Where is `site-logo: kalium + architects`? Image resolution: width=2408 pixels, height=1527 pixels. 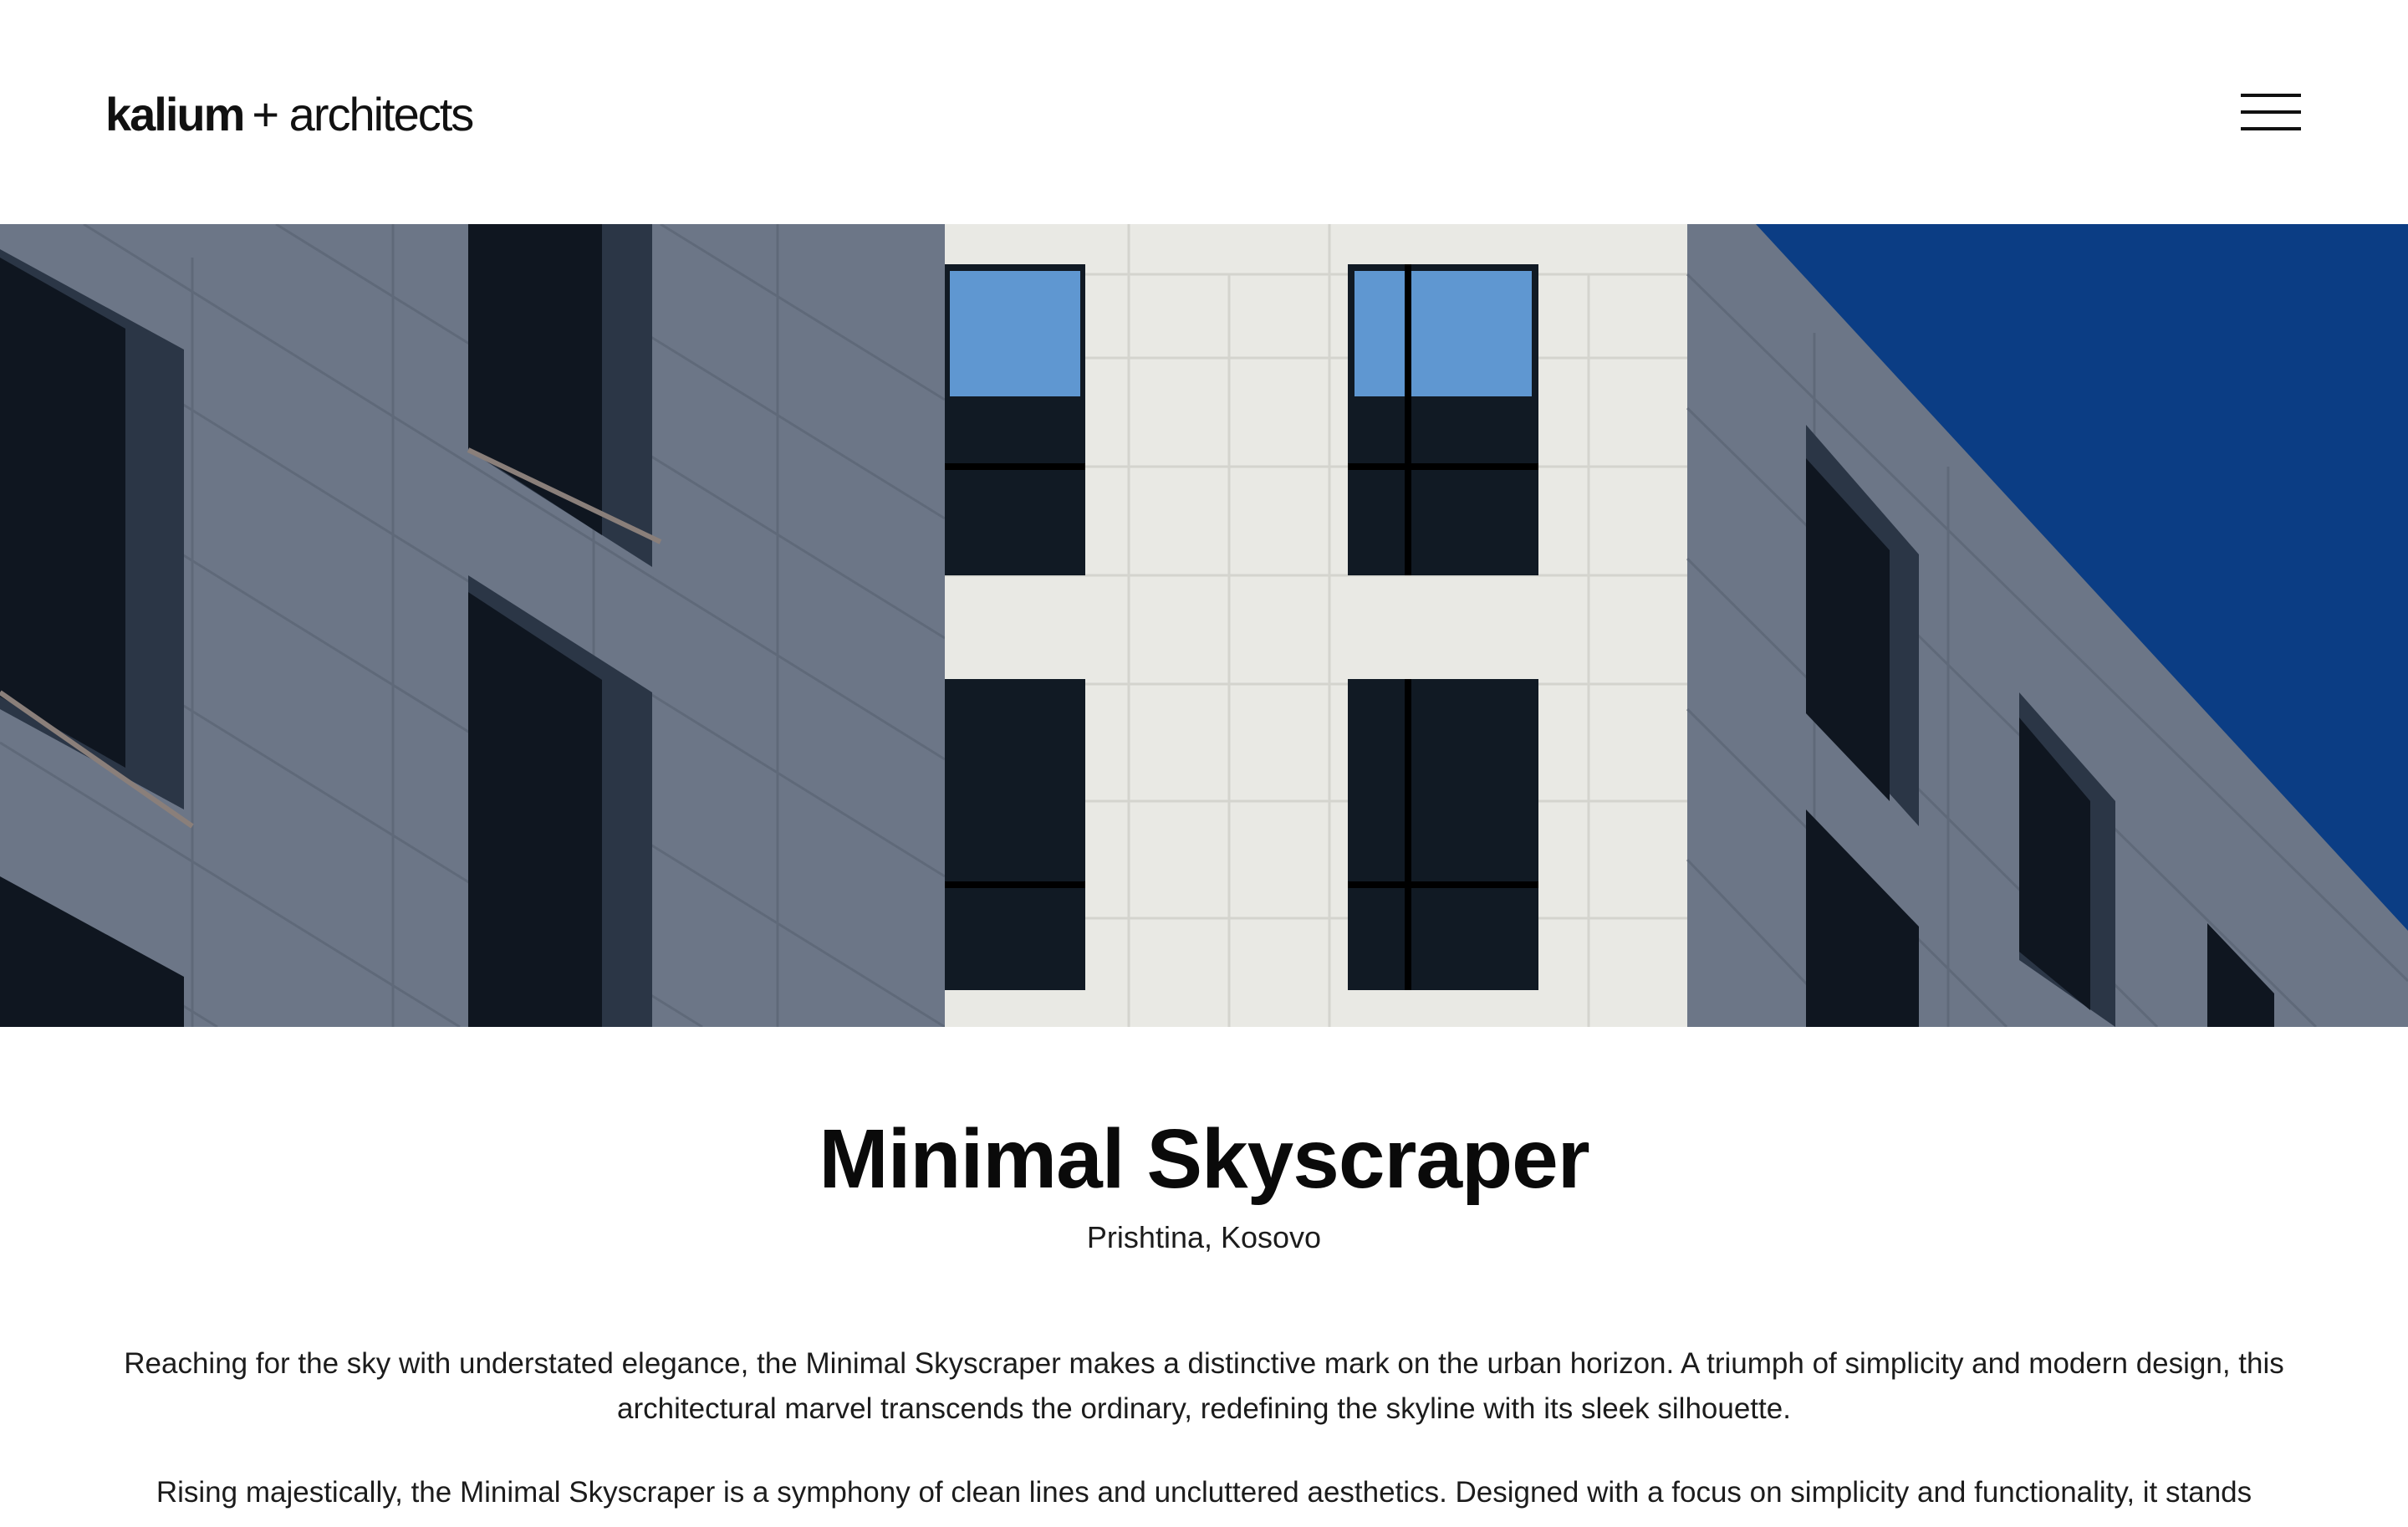 site-logo: kalium + architects is located at coordinates (289, 114).